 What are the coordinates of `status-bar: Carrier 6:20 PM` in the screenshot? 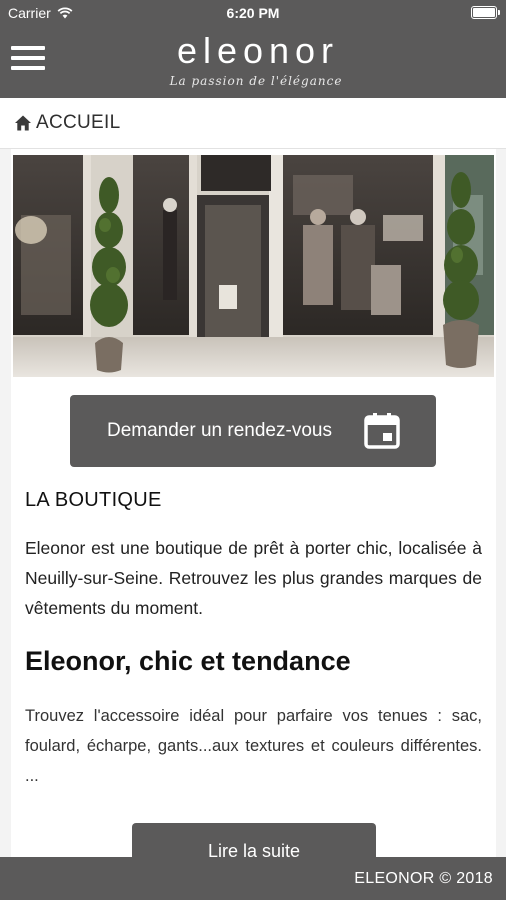 It's located at (253, 13).